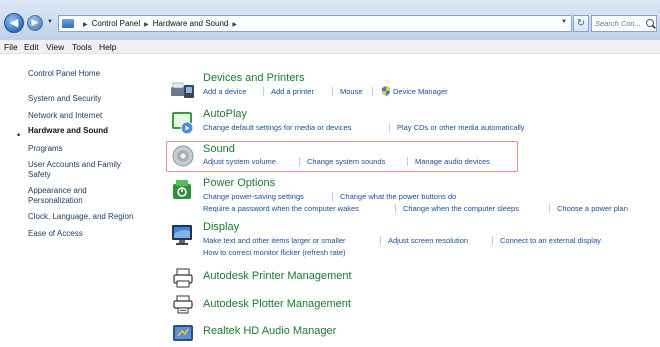  Describe the element at coordinates (315, 23) in the screenshot. I see `address-bar: ▶ Control Panel ▶ Hardware and Sound ▶ ▼` at that location.